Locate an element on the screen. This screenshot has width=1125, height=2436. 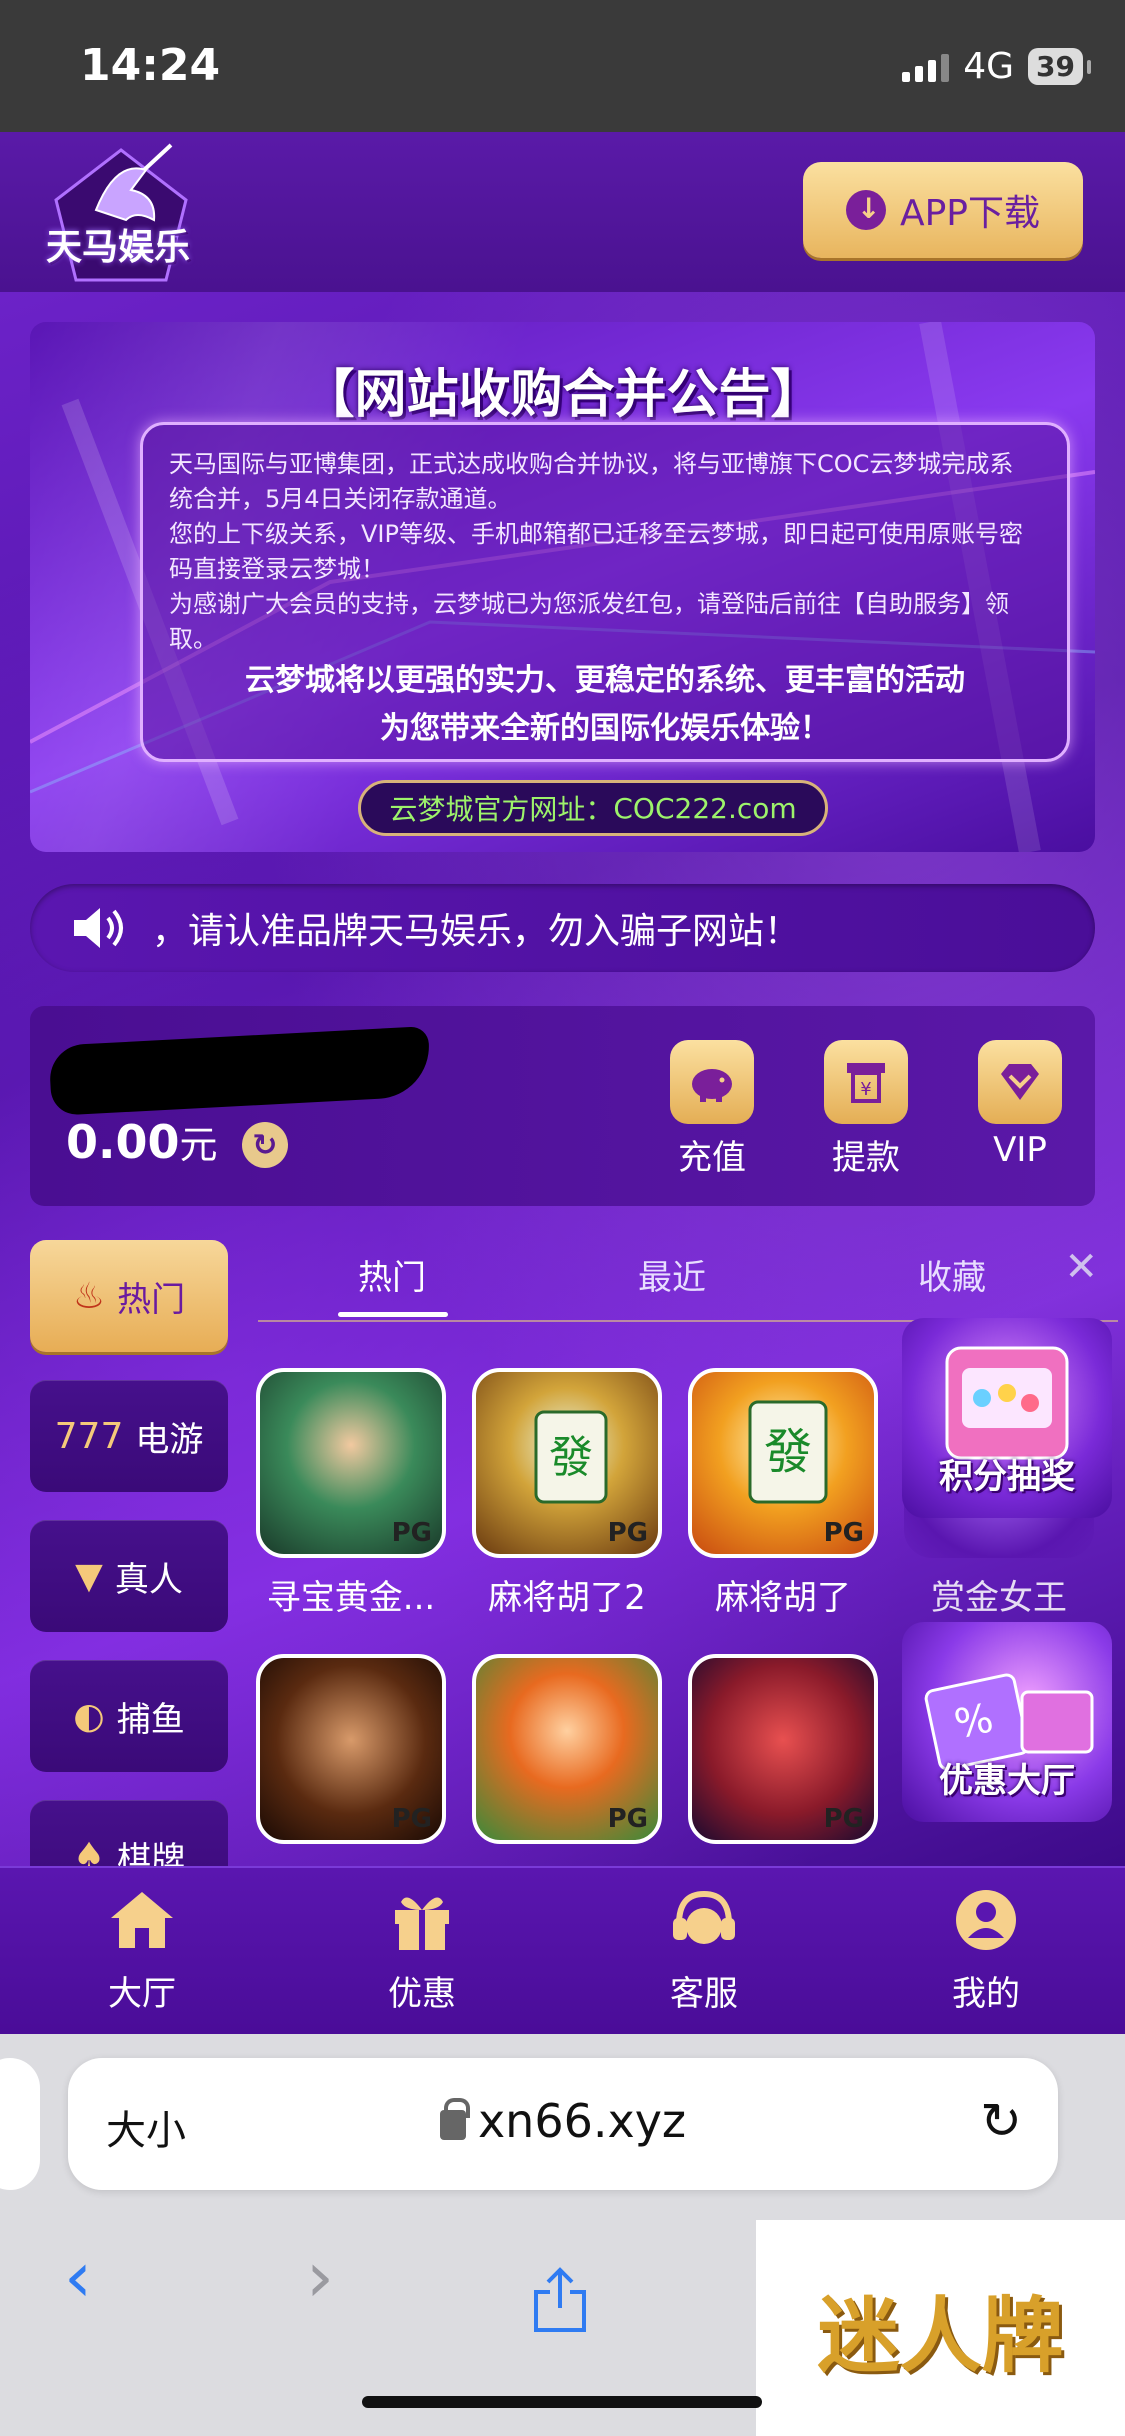
promo-label: 积分抽奖 is located at coordinates (1007, 1477).